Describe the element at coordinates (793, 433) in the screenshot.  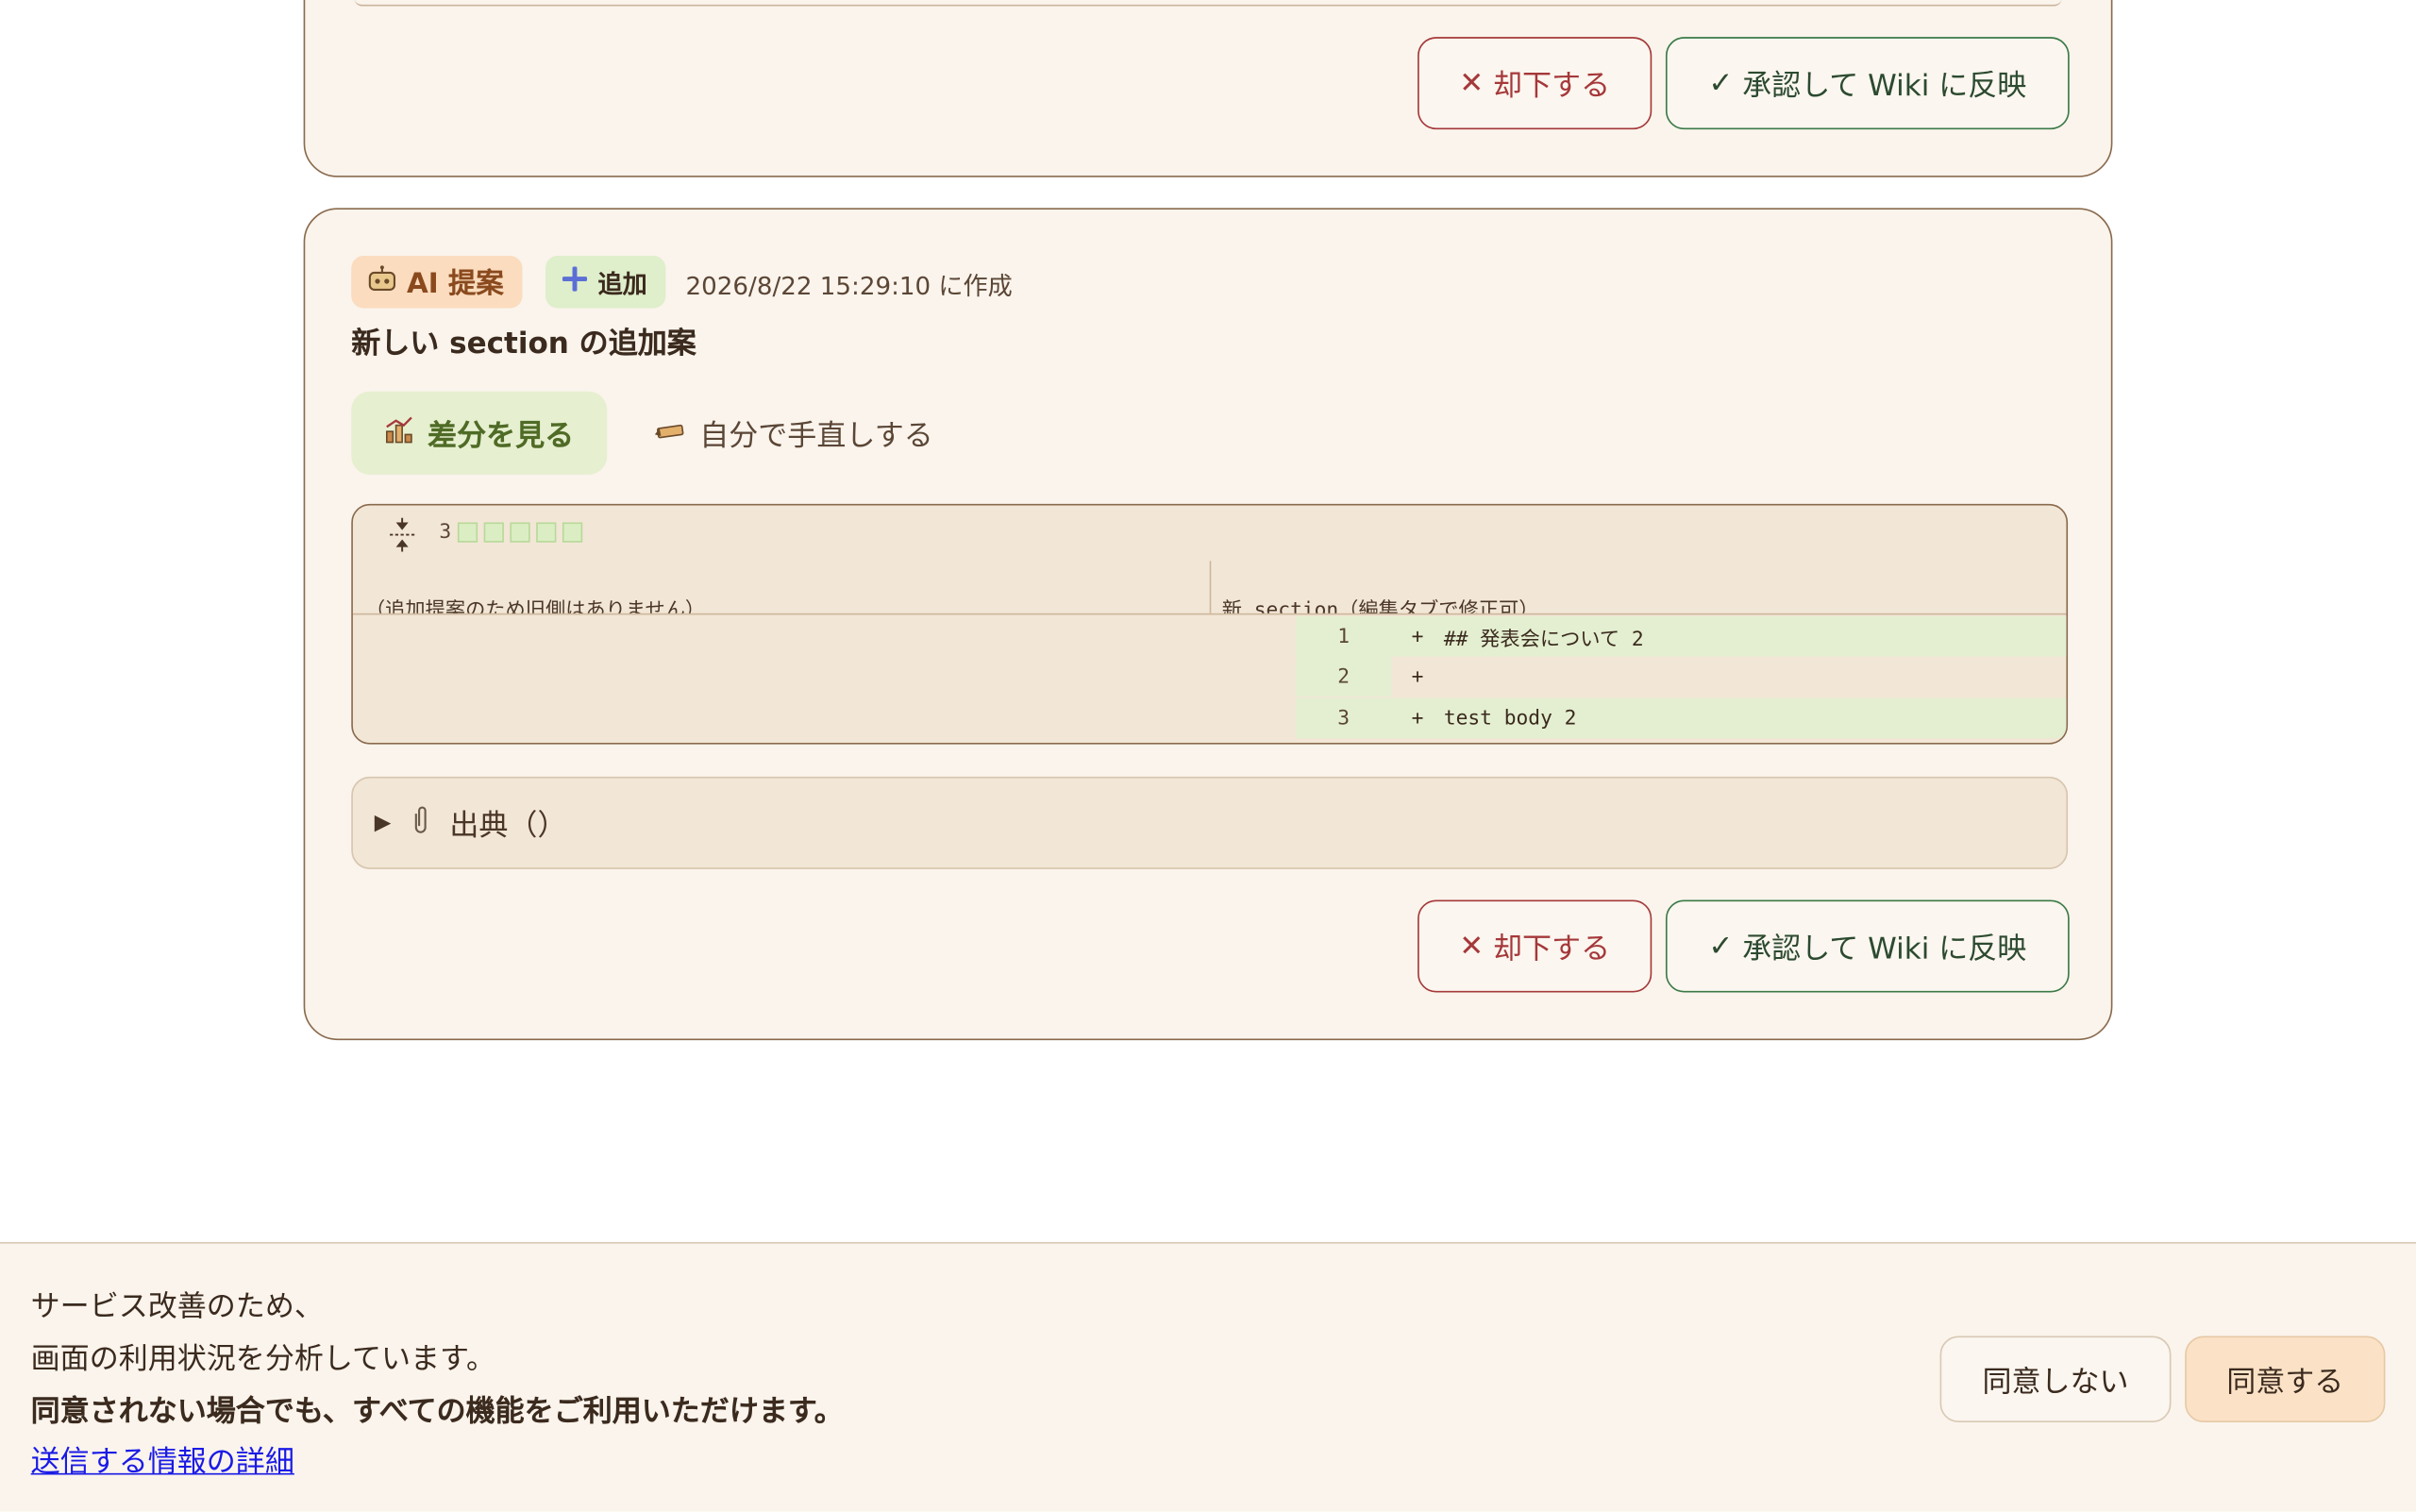
I see `tab-manual-edit: 自分で手直しする` at that location.